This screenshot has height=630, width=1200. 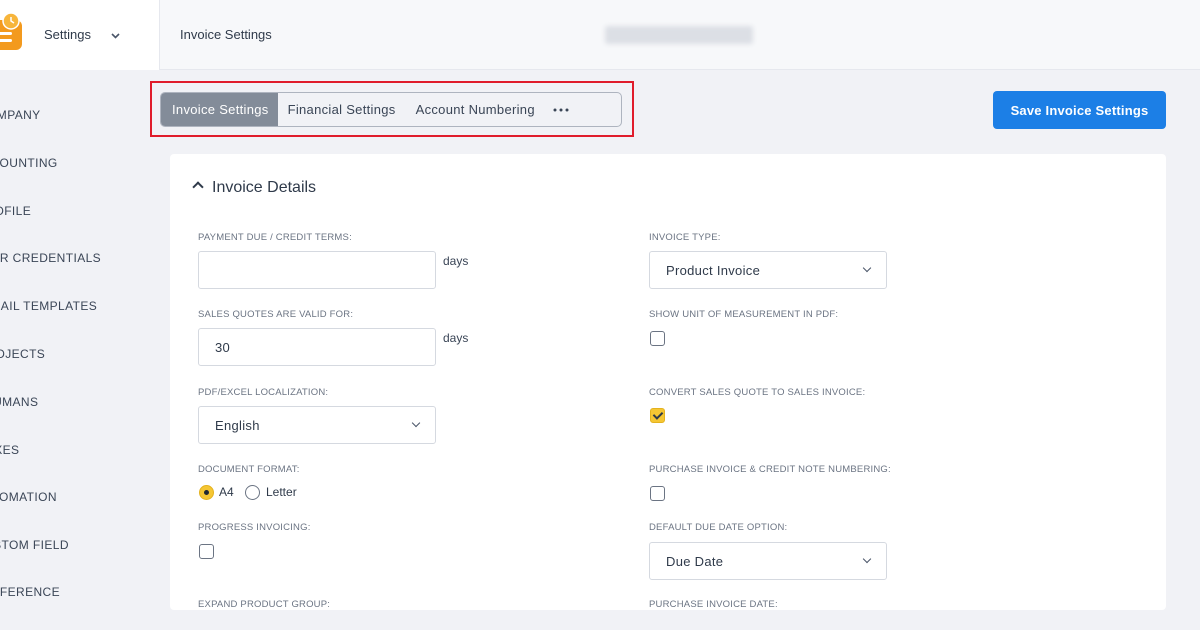 What do you see at coordinates (600, 35) in the screenshot?
I see `top-bar: Settings Invoice Settings` at bounding box center [600, 35].